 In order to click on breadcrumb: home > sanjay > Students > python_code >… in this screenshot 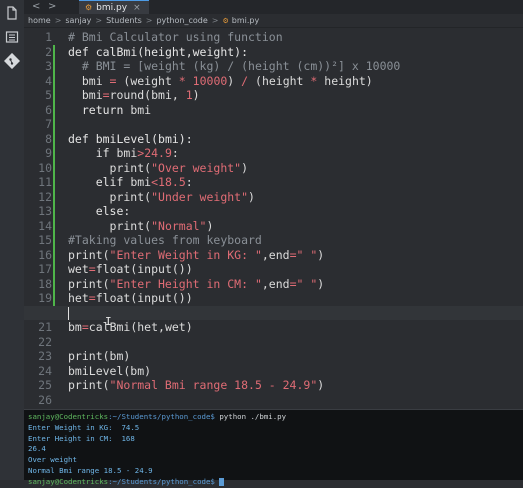, I will do `click(273, 21)`.